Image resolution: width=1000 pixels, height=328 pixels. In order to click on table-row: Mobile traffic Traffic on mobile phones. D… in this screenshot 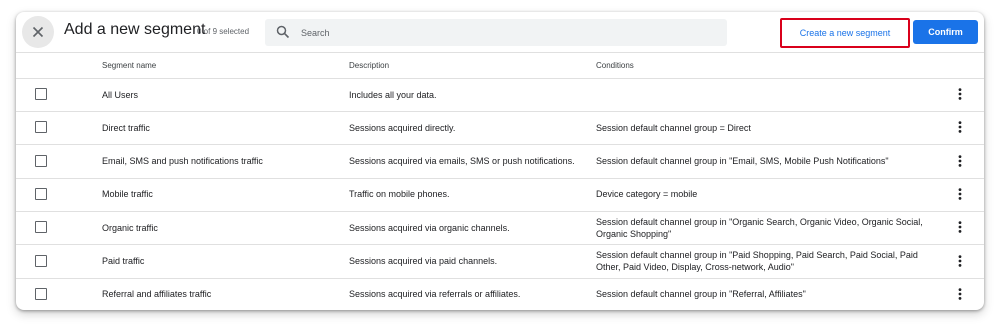, I will do `click(500, 195)`.